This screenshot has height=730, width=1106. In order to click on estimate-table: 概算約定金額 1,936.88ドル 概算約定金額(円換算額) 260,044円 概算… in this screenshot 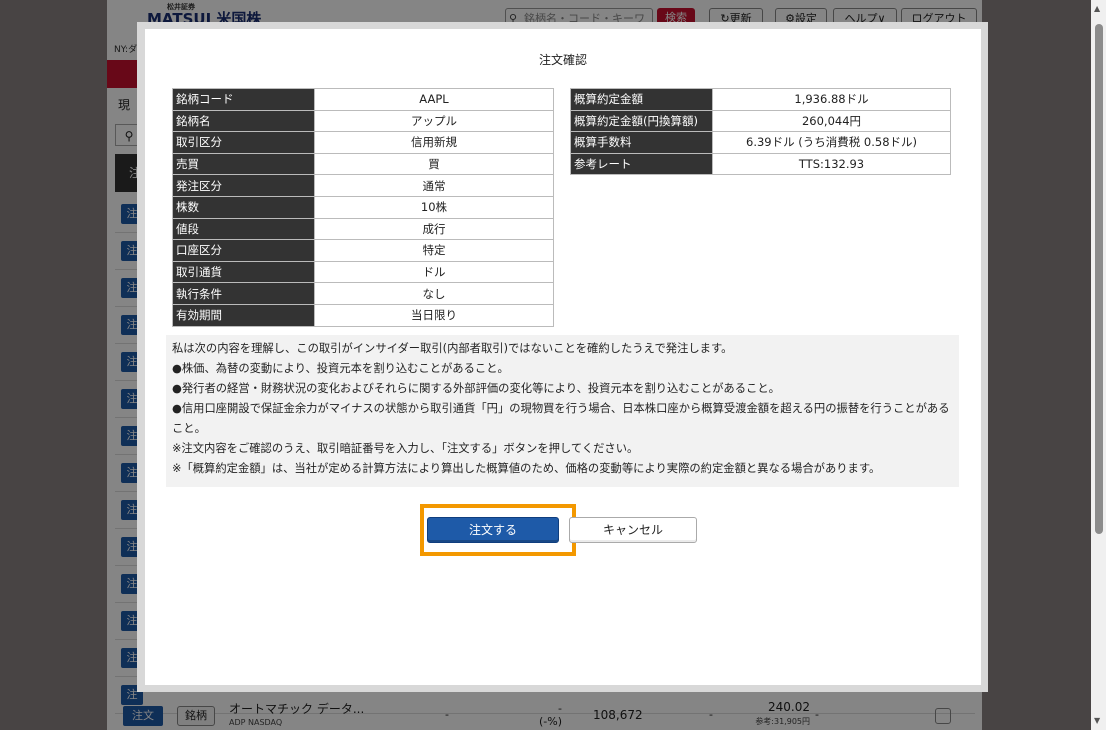, I will do `click(760, 132)`.